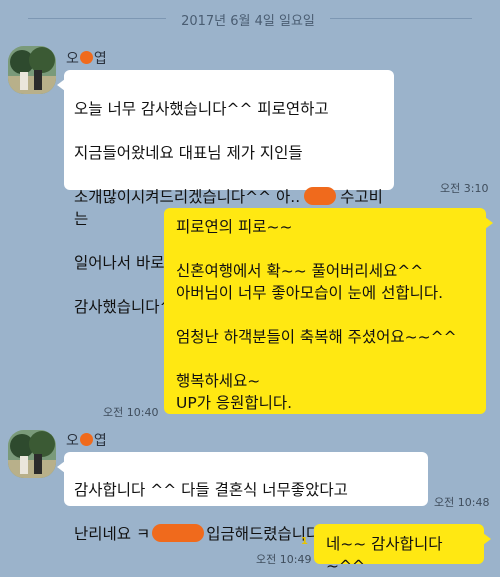  Describe the element at coordinates (304, 541) in the screenshot. I see `unread-count: 1` at that location.